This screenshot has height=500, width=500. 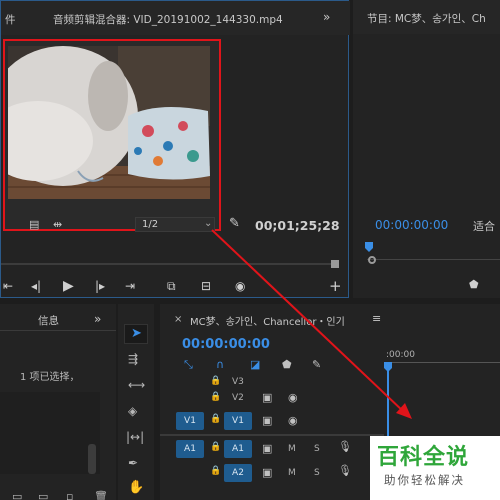 I want to click on watermark-logo: 百科全说 助你轻松解决, so click(x=435, y=468).